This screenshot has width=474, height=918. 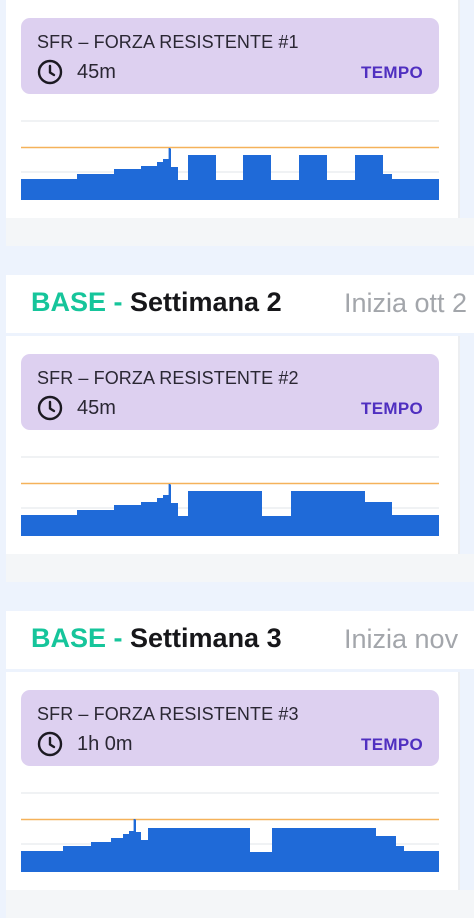 I want to click on workout-title: SFR – FORZA RESISTENTE #1, so click(x=168, y=42).